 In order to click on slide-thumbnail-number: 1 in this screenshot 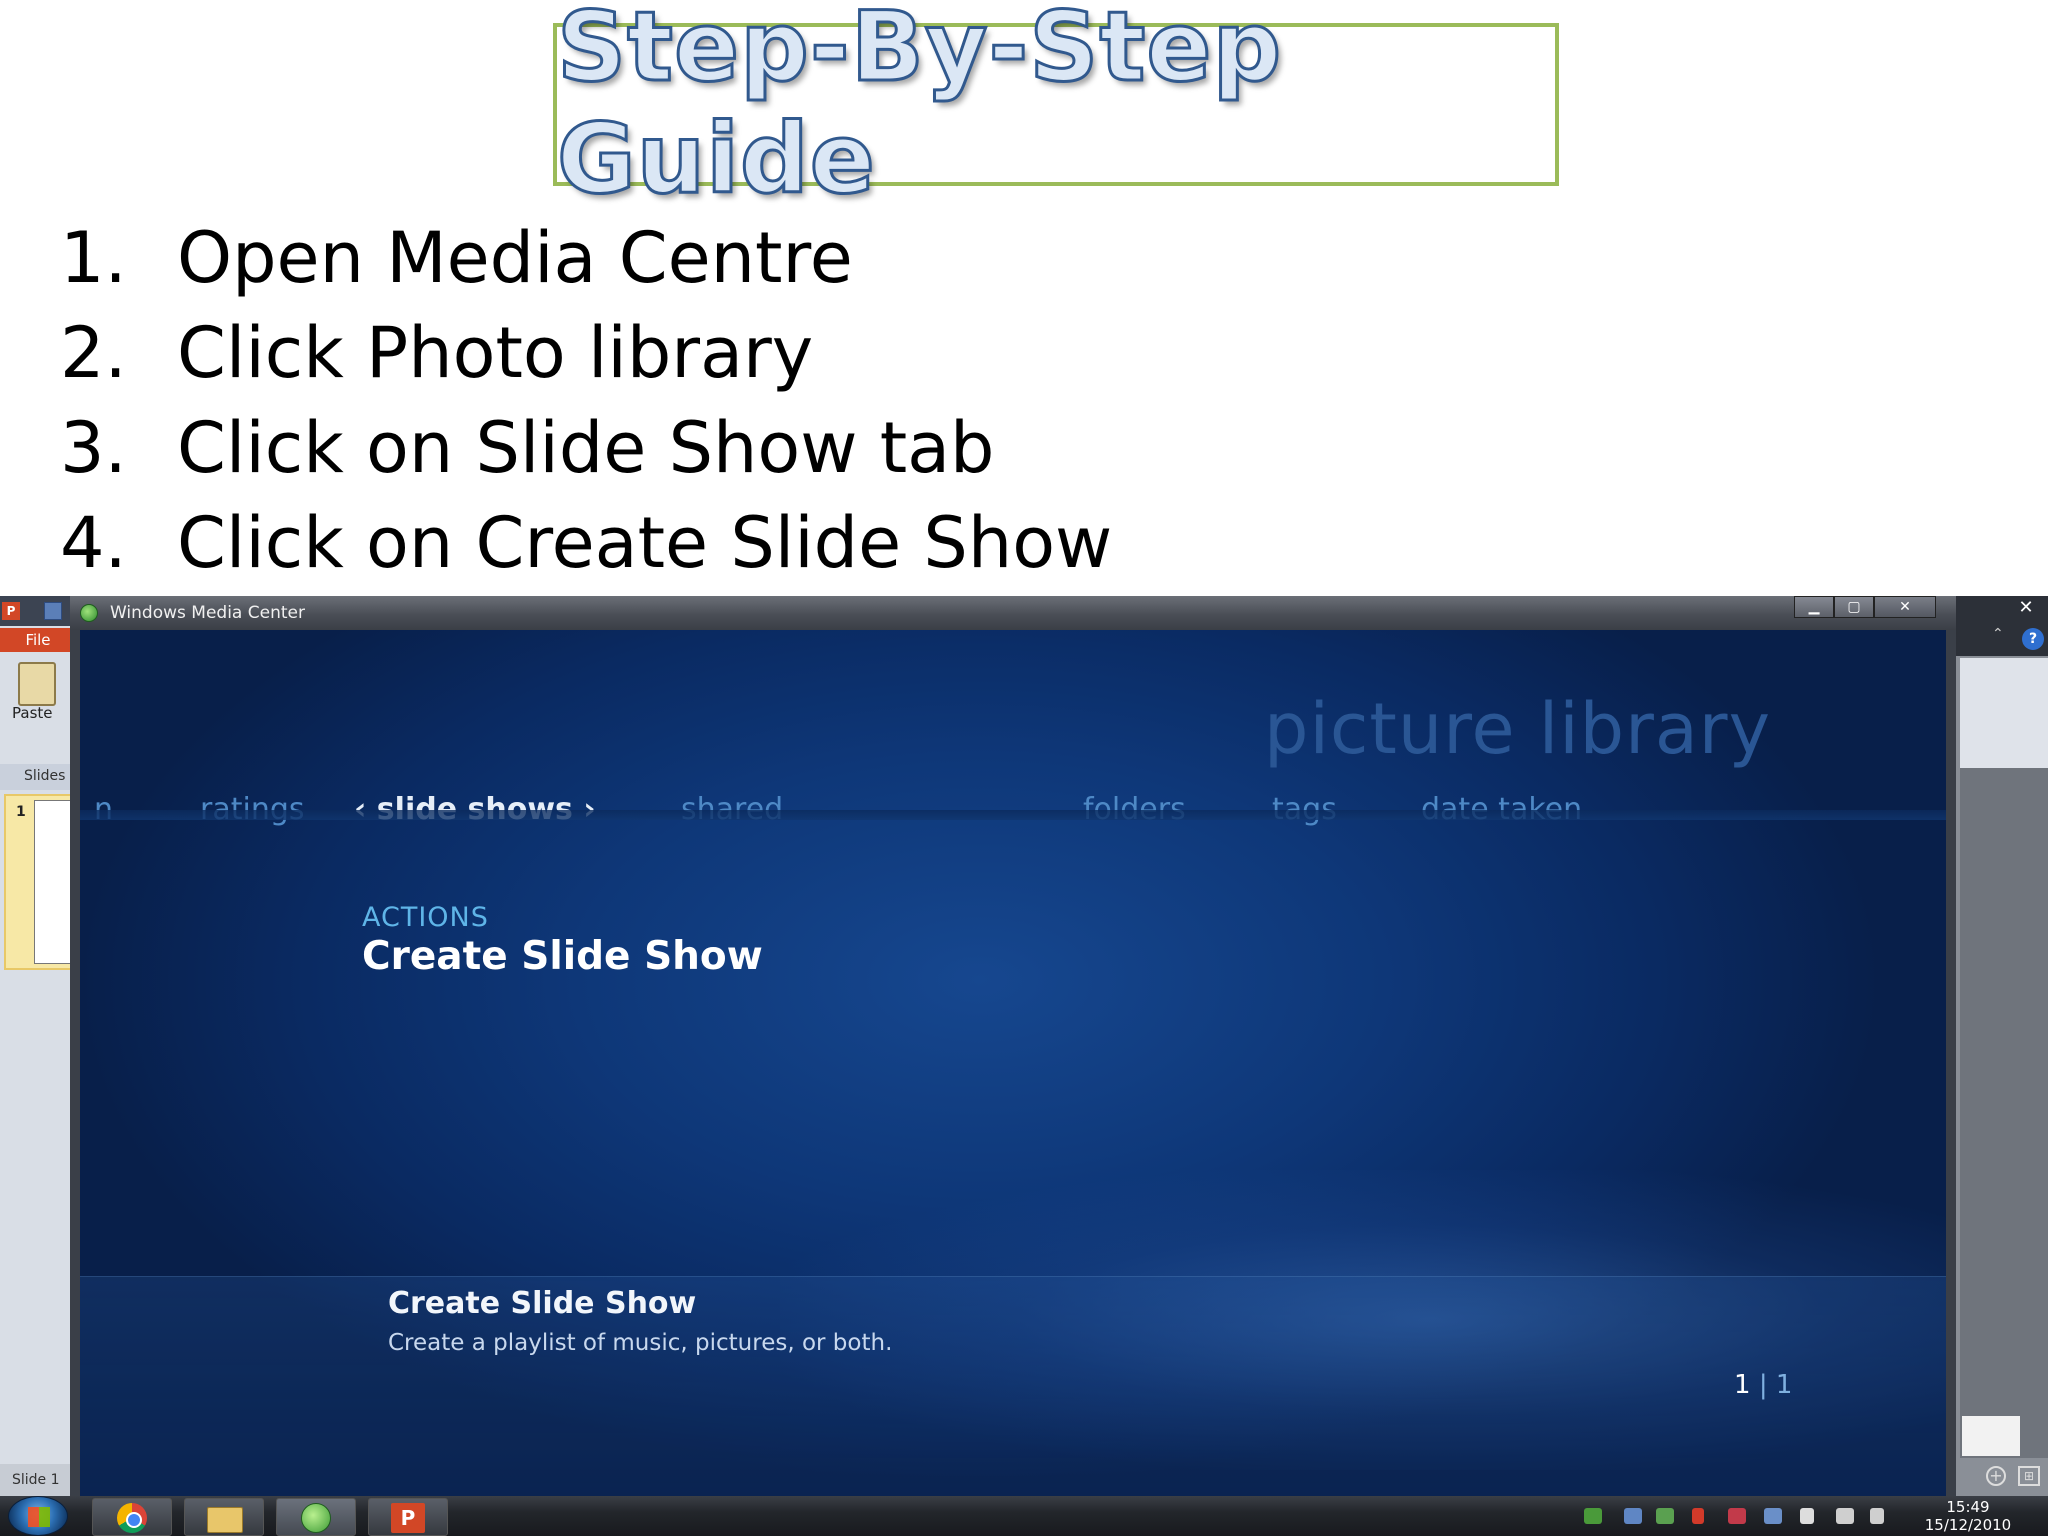, I will do `click(21, 812)`.